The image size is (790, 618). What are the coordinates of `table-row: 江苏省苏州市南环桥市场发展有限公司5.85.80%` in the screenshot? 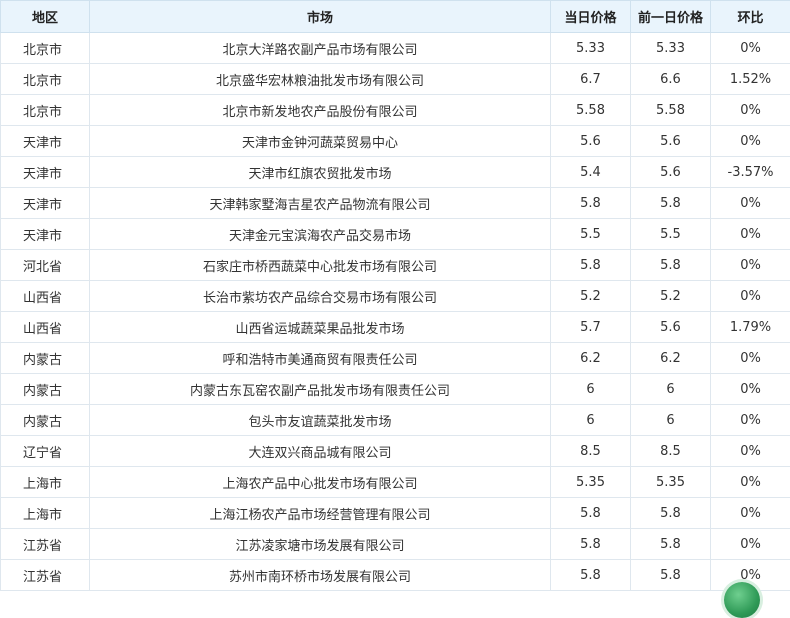 It's located at (395, 575).